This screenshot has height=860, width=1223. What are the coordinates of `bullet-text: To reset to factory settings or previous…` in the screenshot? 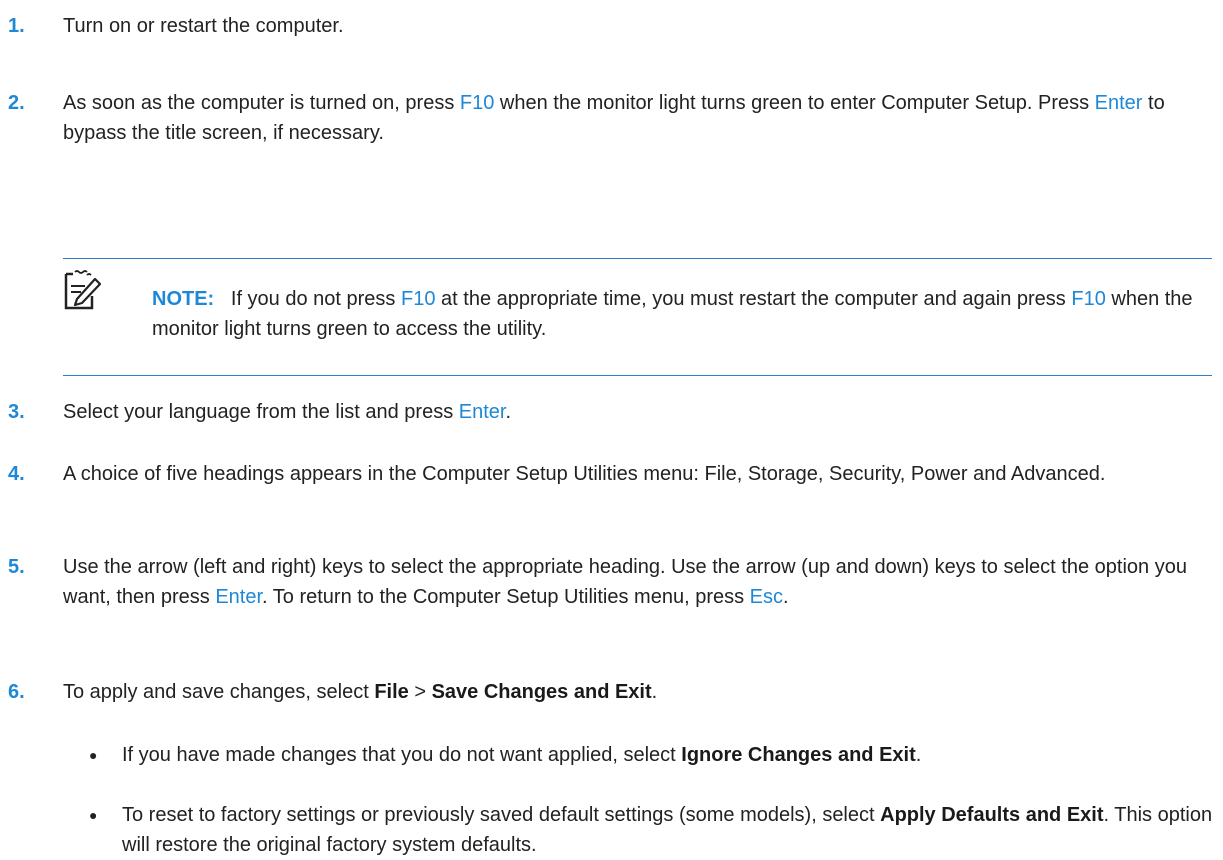 It's located at (667, 830).